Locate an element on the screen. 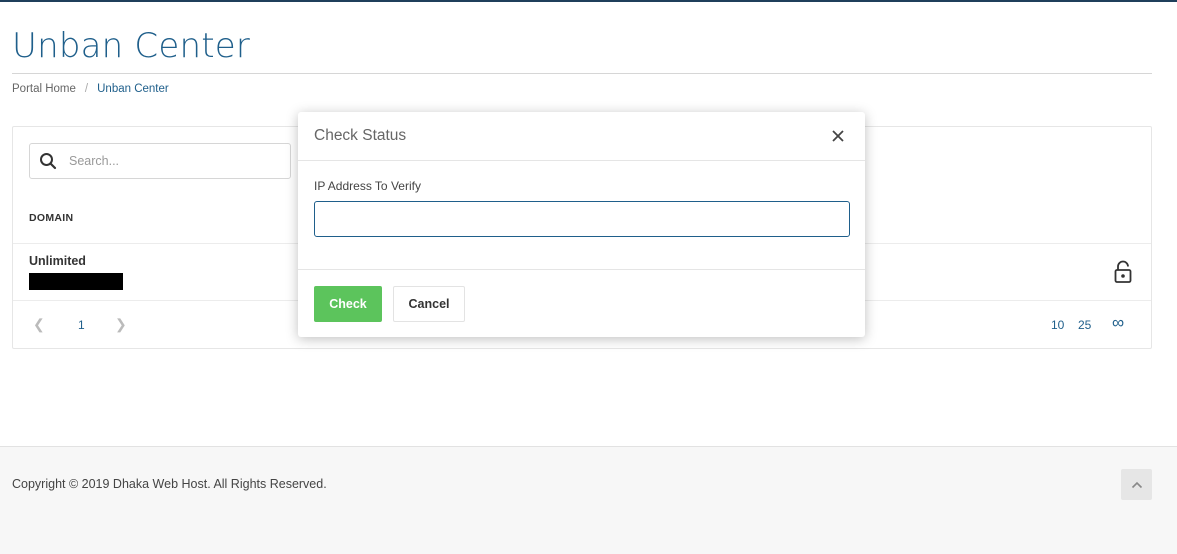  row-domain-name: Unlimited is located at coordinates (57, 261).